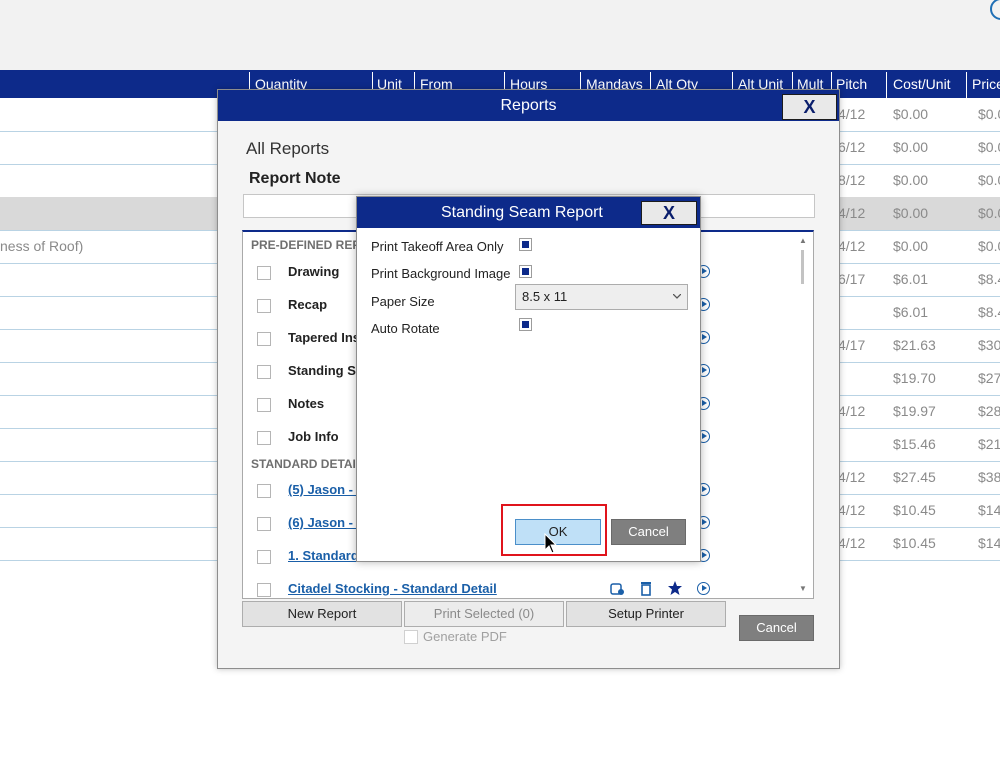 The width and height of the screenshot is (1000, 769). I want to click on column-header-price: Price, so click(986, 84).